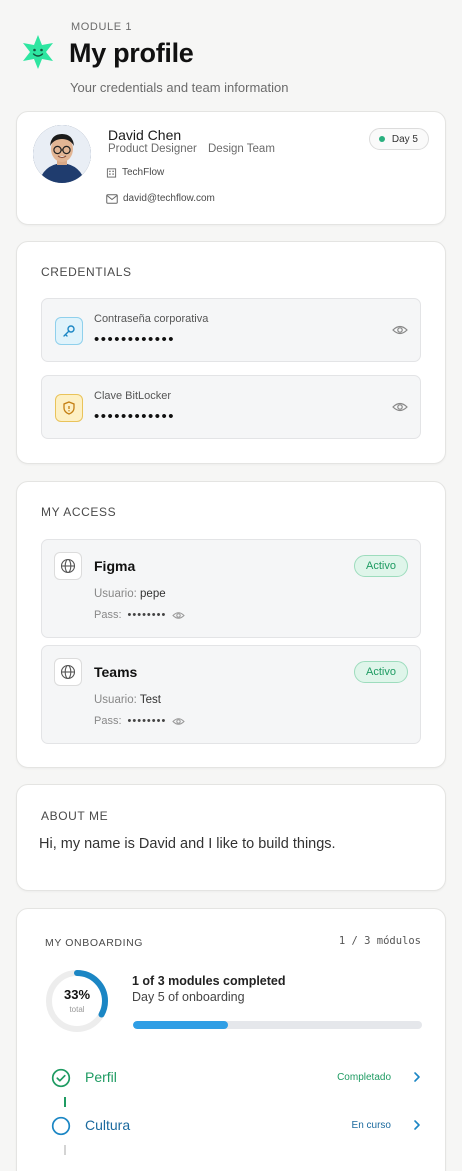 The image size is (462, 1171). What do you see at coordinates (94, 943) in the screenshot?
I see `section-title-onboarding: MY ONBOARDING` at bounding box center [94, 943].